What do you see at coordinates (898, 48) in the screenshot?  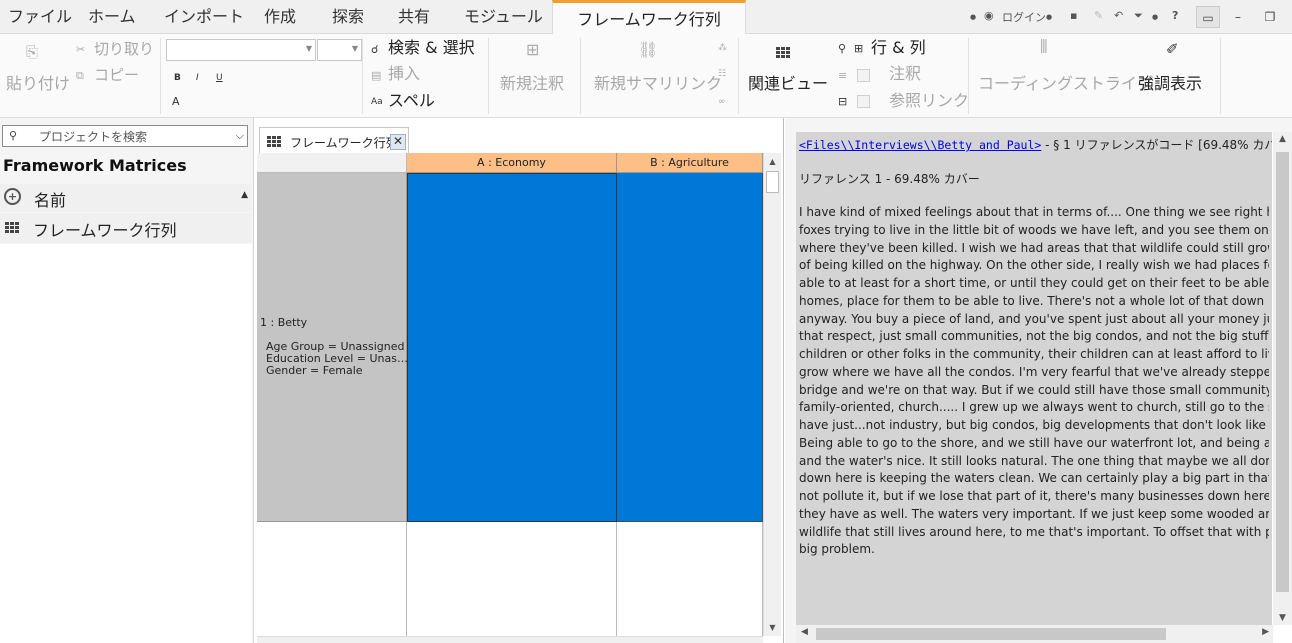 I see `row-column-button: 行 & 列` at bounding box center [898, 48].